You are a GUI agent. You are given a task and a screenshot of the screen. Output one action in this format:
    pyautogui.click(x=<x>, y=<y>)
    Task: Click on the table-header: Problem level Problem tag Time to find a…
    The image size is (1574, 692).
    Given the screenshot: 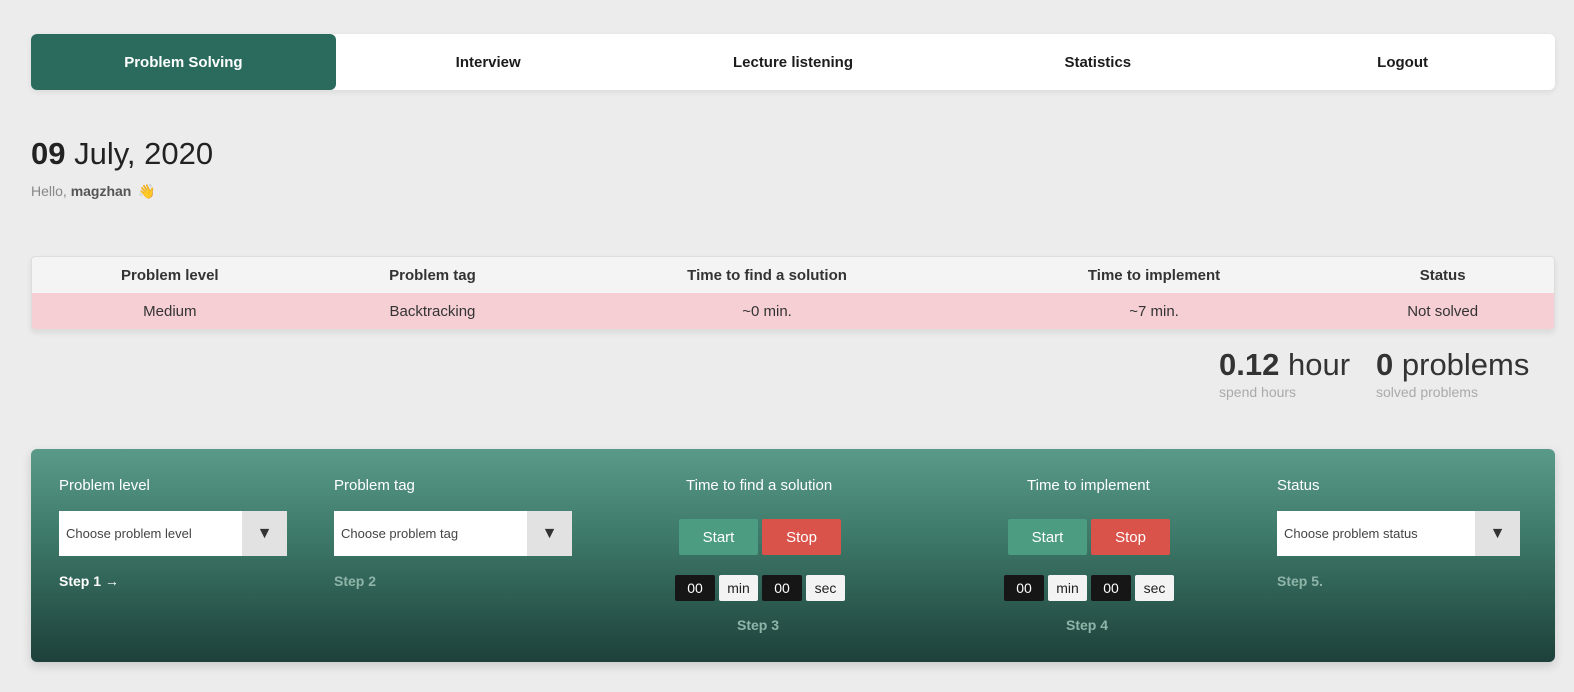 What is the action you would take?
    pyautogui.click(x=793, y=275)
    